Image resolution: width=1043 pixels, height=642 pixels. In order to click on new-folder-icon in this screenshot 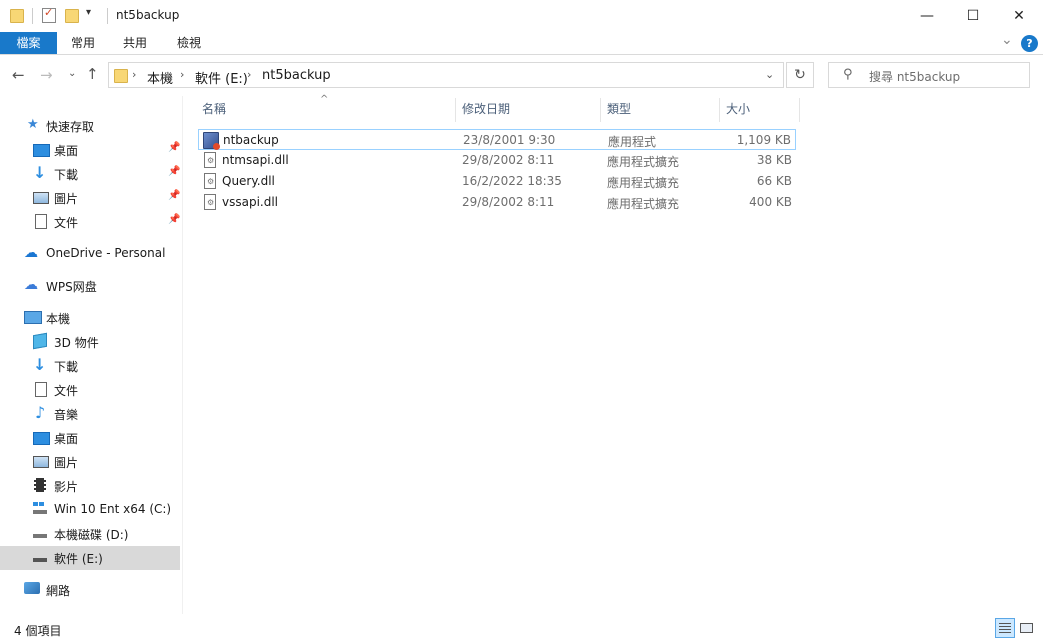, I will do `click(72, 16)`.